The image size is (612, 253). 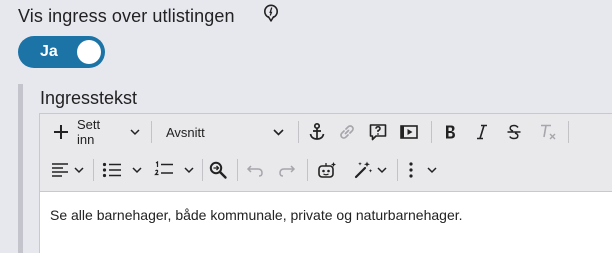 I want to click on link-button, so click(x=347, y=132).